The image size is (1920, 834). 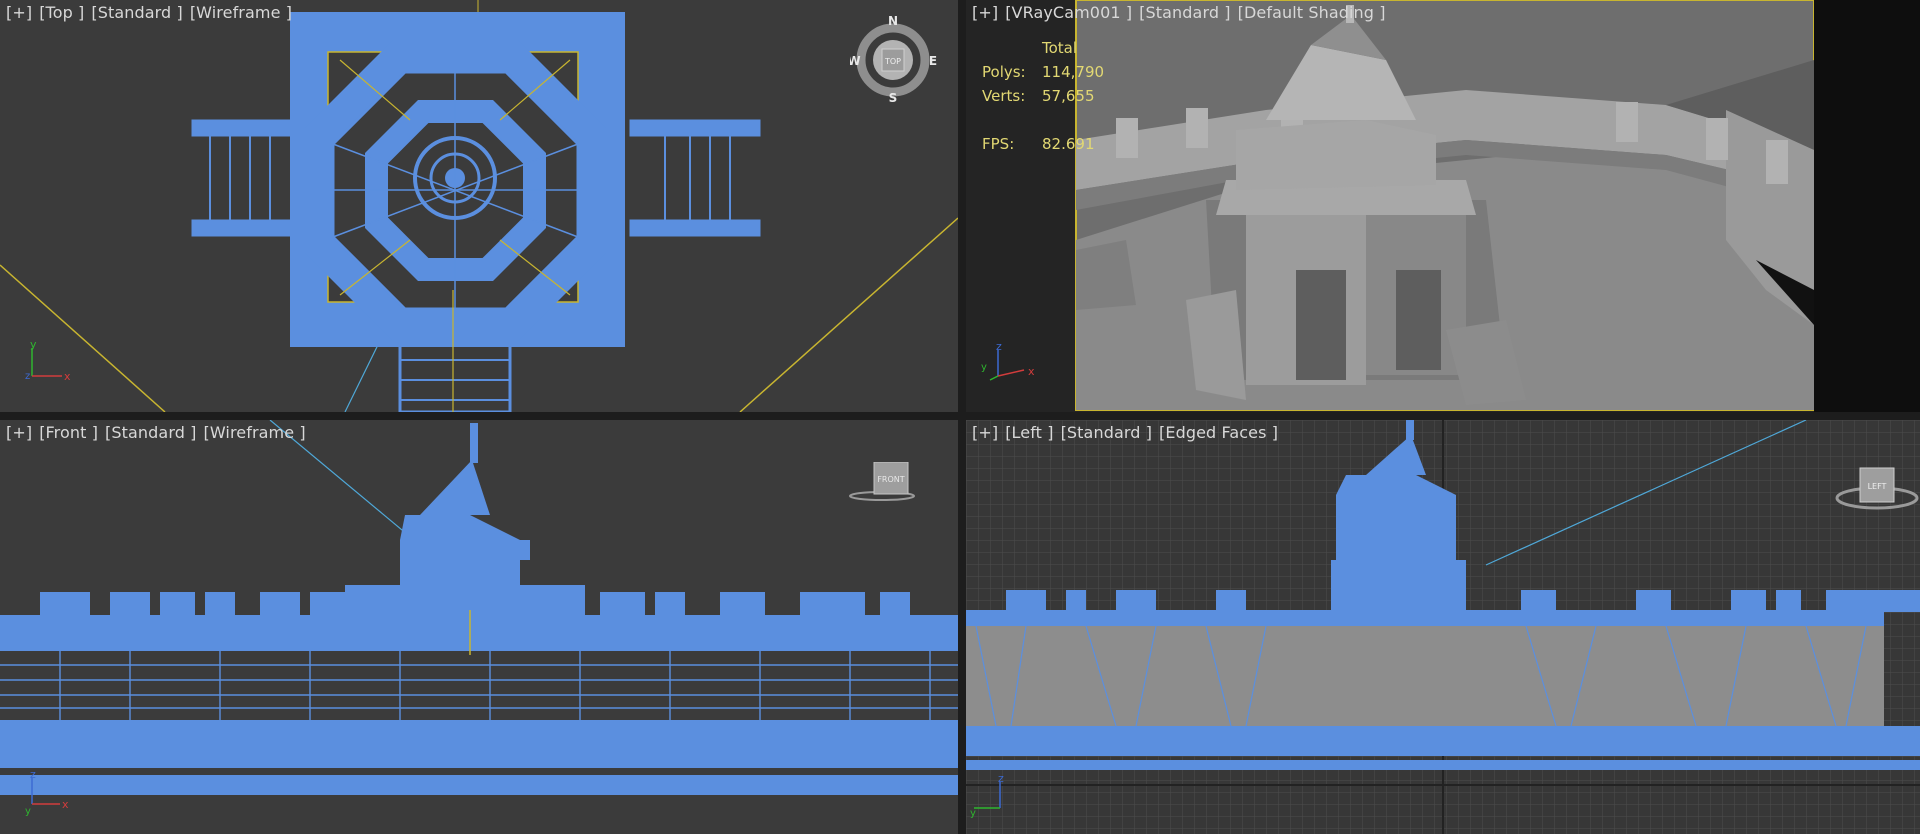 I want to click on stats-fps-value: 82.691, so click(x=1068, y=144).